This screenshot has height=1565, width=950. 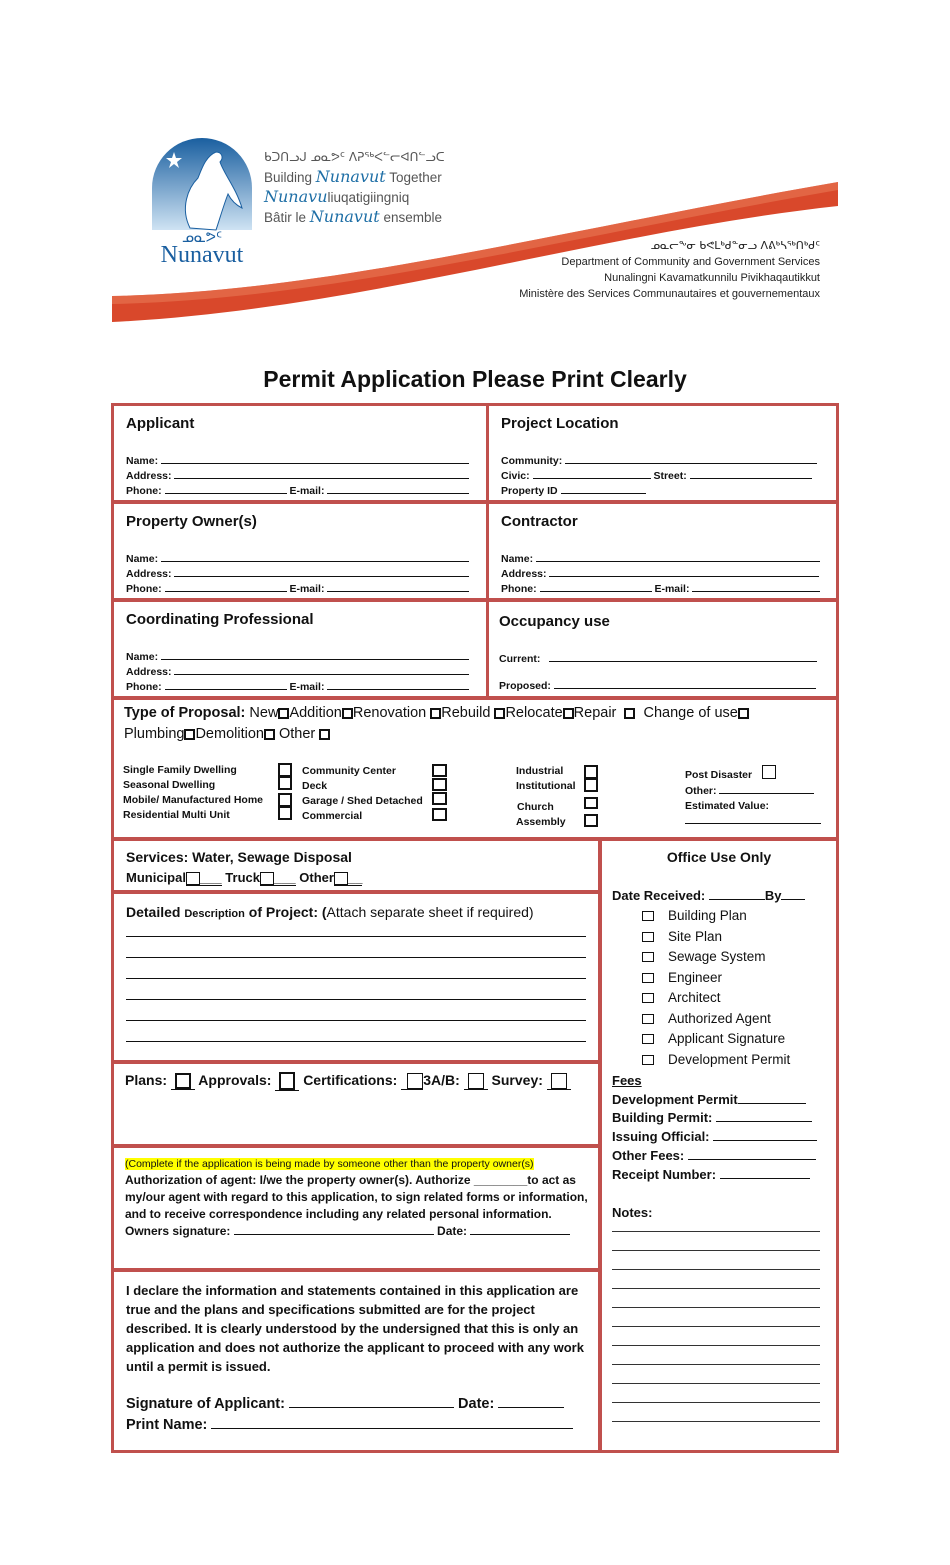 What do you see at coordinates (439, 770) in the screenshot?
I see `community-center-checkbox` at bounding box center [439, 770].